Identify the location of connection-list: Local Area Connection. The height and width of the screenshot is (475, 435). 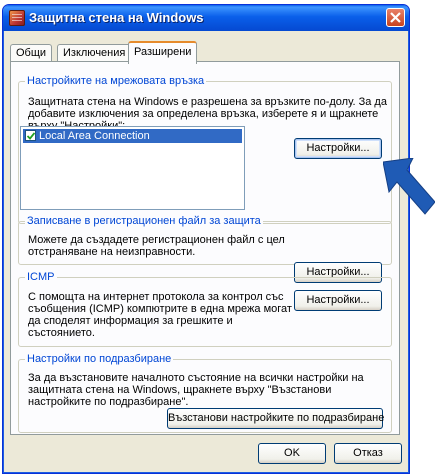
(132, 168).